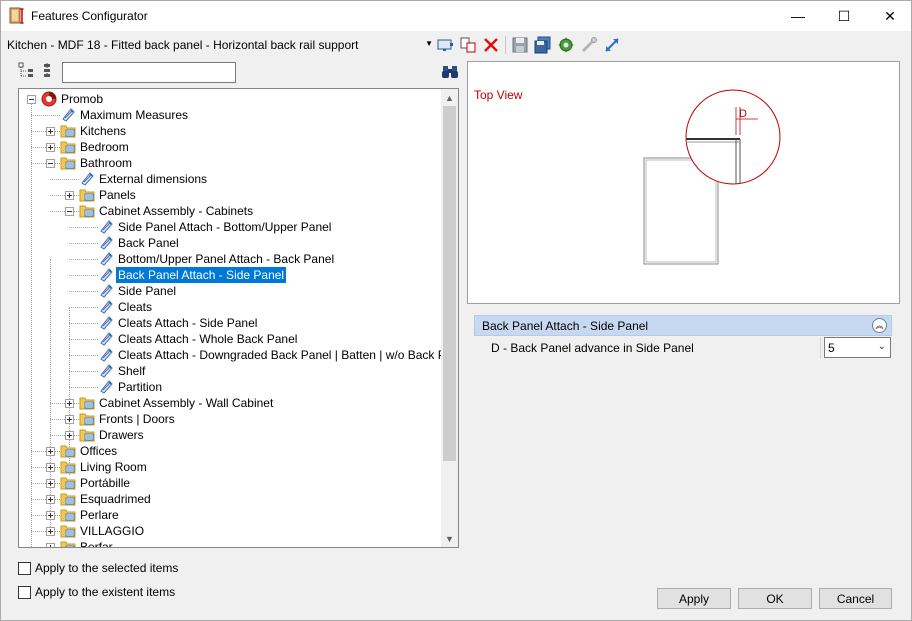 The width and height of the screenshot is (912, 621). I want to click on tree-node: Perlare, so click(229, 515).